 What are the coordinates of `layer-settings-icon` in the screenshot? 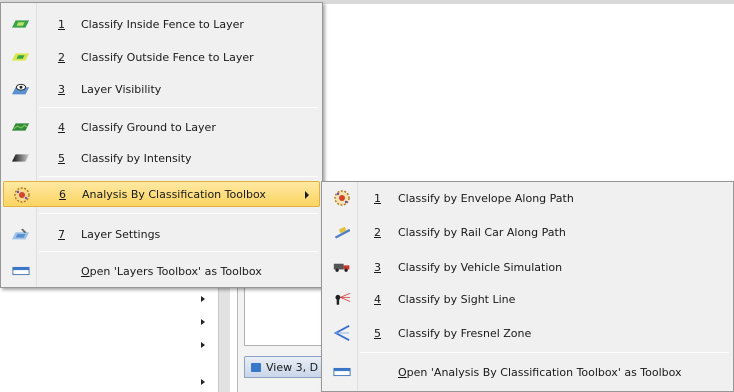 It's located at (21, 234).